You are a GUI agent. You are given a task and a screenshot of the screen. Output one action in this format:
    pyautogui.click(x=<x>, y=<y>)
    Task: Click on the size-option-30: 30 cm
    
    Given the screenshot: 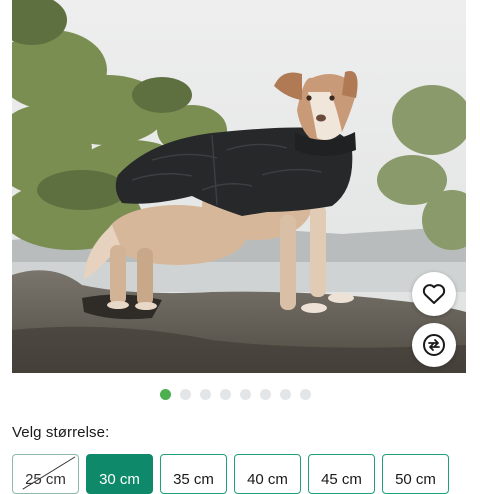 What is the action you would take?
    pyautogui.click(x=119, y=474)
    